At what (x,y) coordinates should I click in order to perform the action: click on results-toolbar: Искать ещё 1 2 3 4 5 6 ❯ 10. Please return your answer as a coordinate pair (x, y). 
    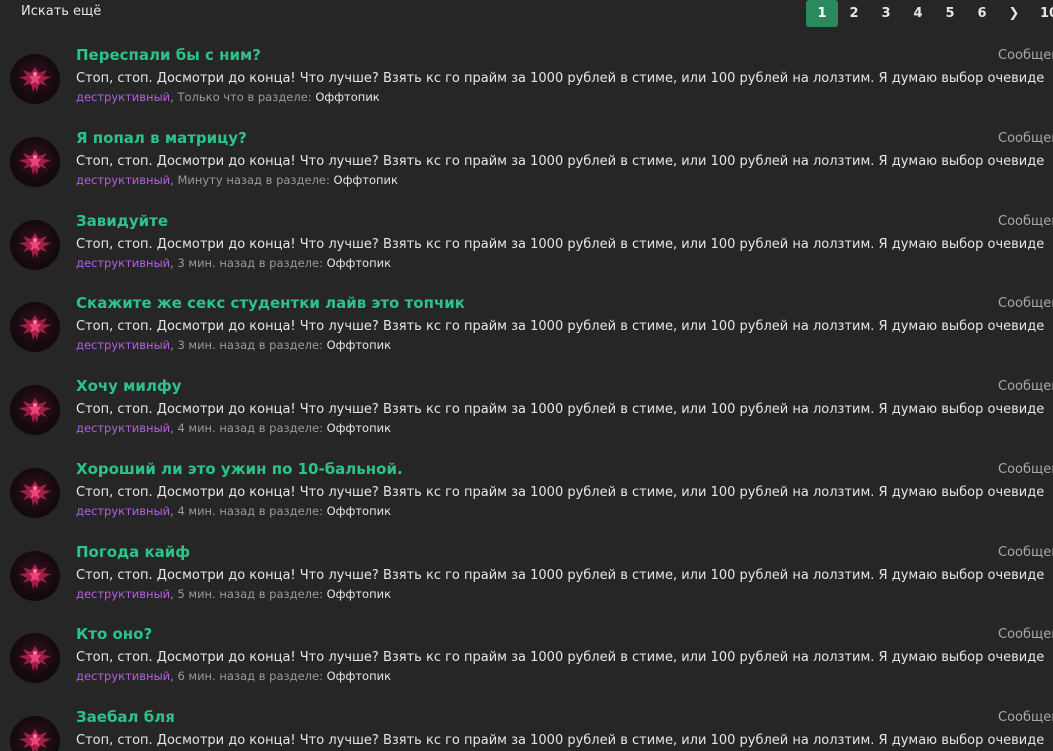
    Looking at the image, I should click on (526, 15).